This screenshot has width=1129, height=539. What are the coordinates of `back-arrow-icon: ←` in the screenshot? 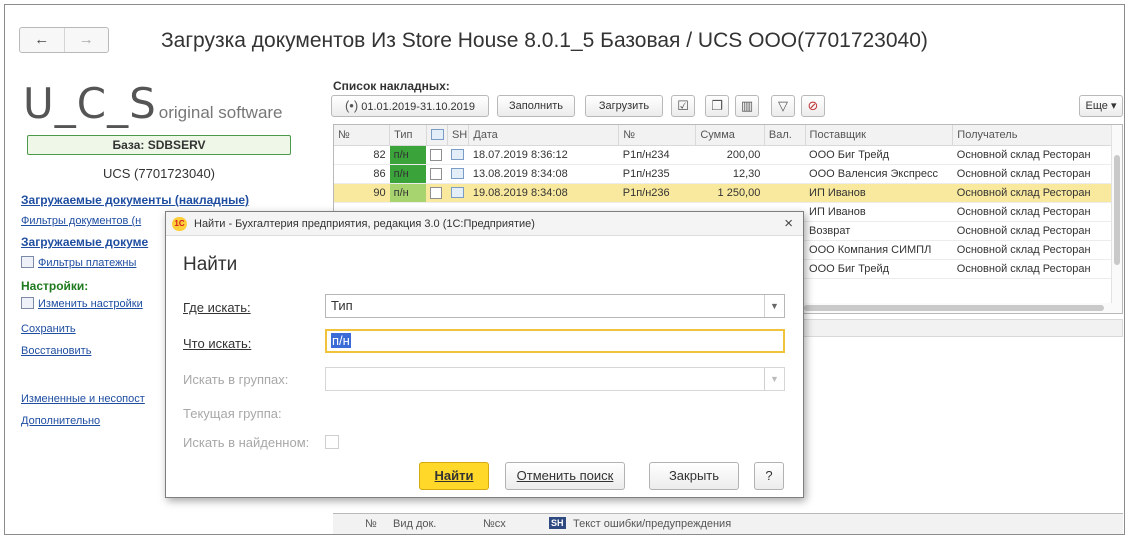 It's located at (42, 40).